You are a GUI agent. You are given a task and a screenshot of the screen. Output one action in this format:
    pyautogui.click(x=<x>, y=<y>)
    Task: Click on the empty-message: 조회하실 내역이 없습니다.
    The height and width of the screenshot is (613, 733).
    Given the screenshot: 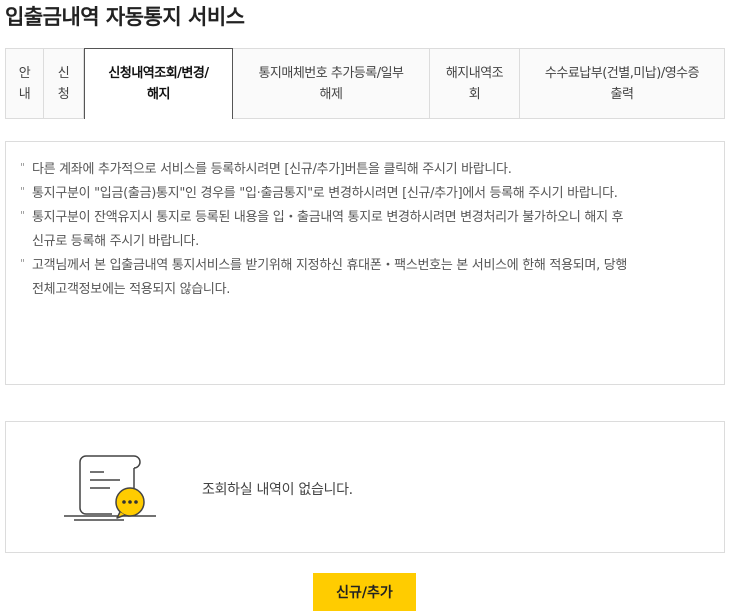 What is the action you would take?
    pyautogui.click(x=277, y=490)
    